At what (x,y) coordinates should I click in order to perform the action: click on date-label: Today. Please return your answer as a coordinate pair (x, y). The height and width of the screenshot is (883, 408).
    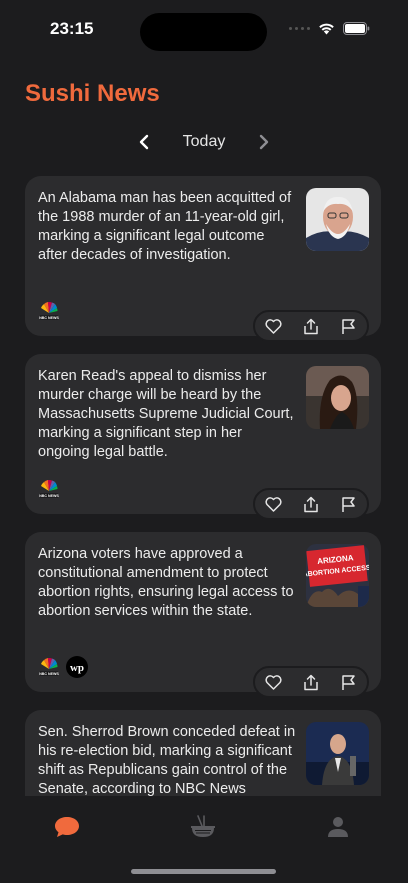
    Looking at the image, I should click on (204, 141).